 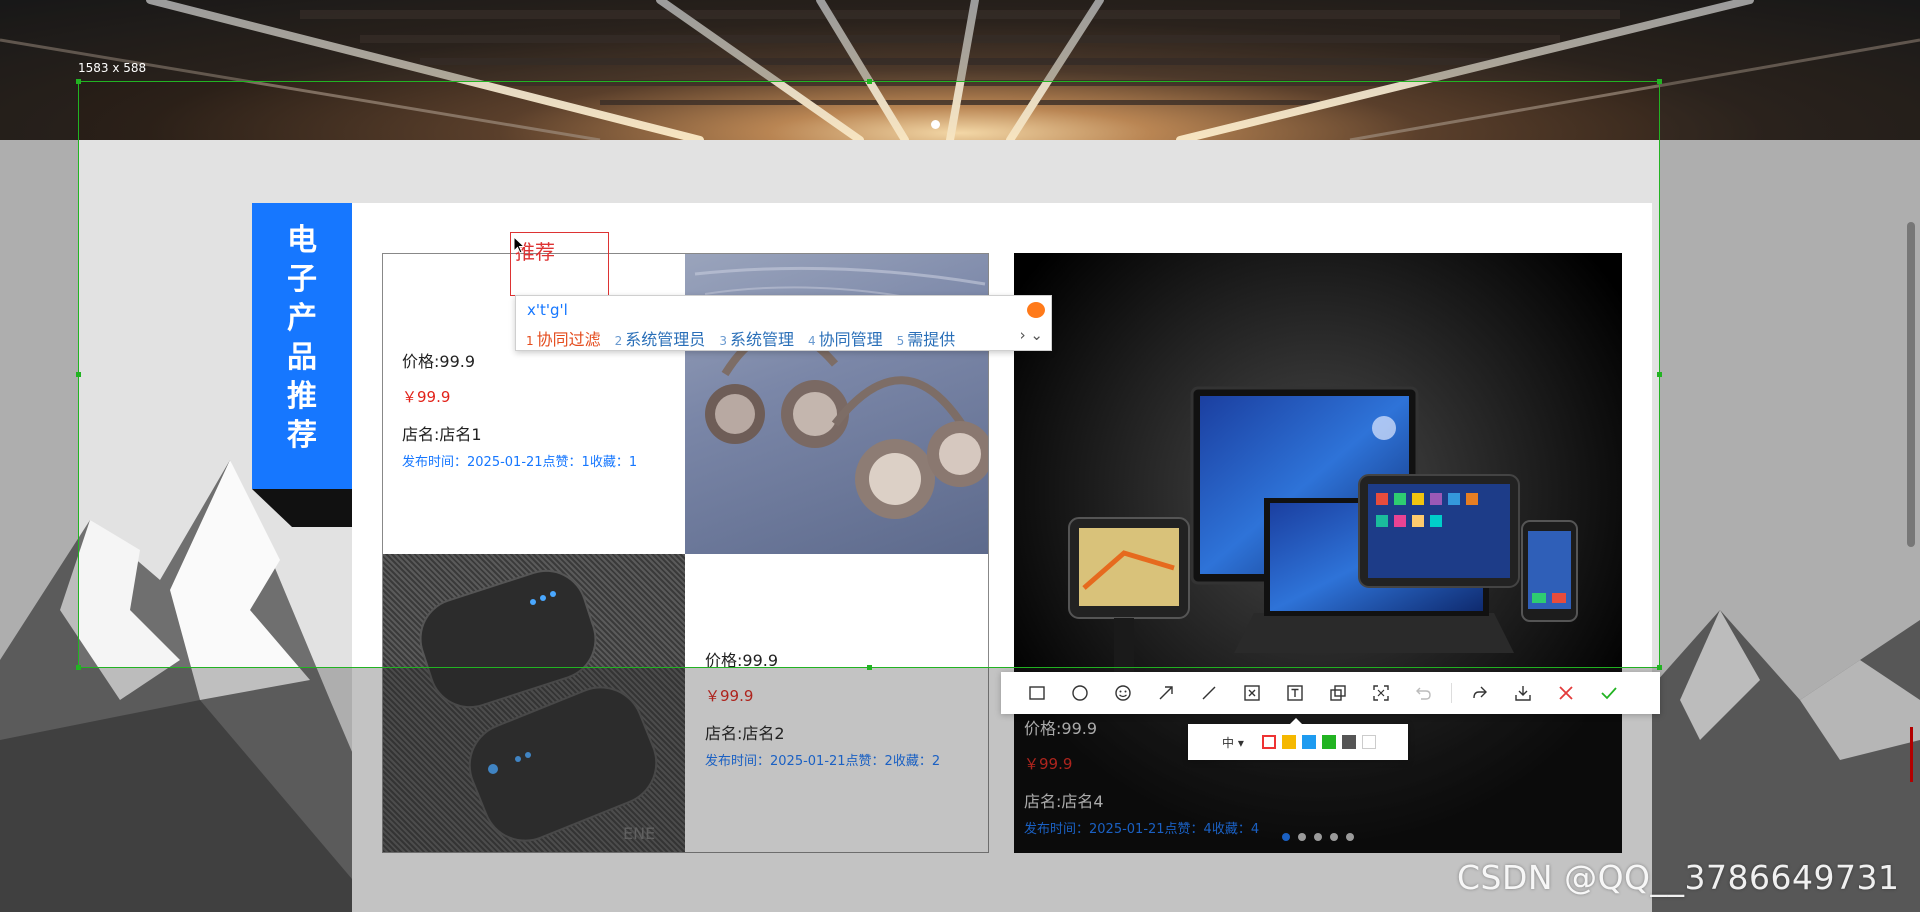 I want to click on undo-icon, so click(x=1423, y=693).